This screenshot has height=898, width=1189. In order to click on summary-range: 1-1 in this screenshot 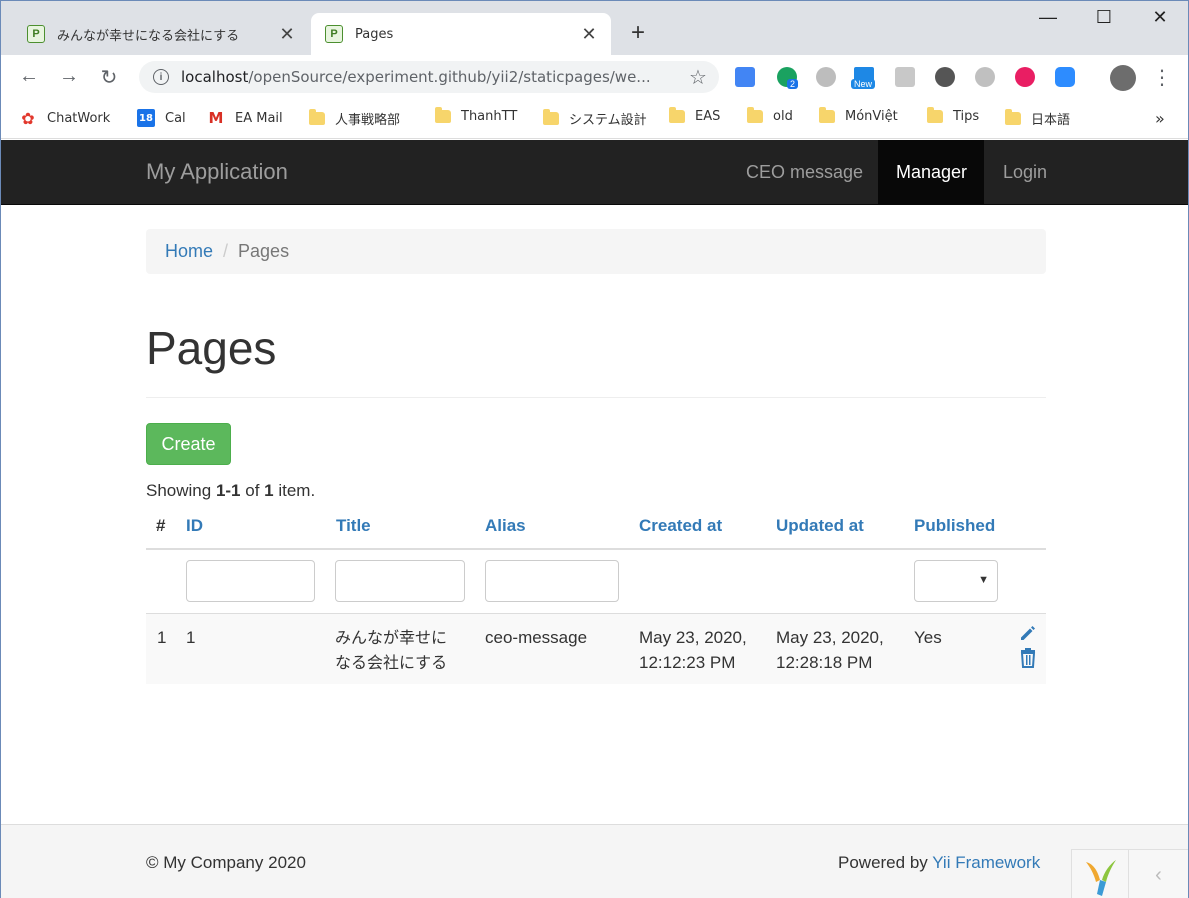, I will do `click(228, 490)`.